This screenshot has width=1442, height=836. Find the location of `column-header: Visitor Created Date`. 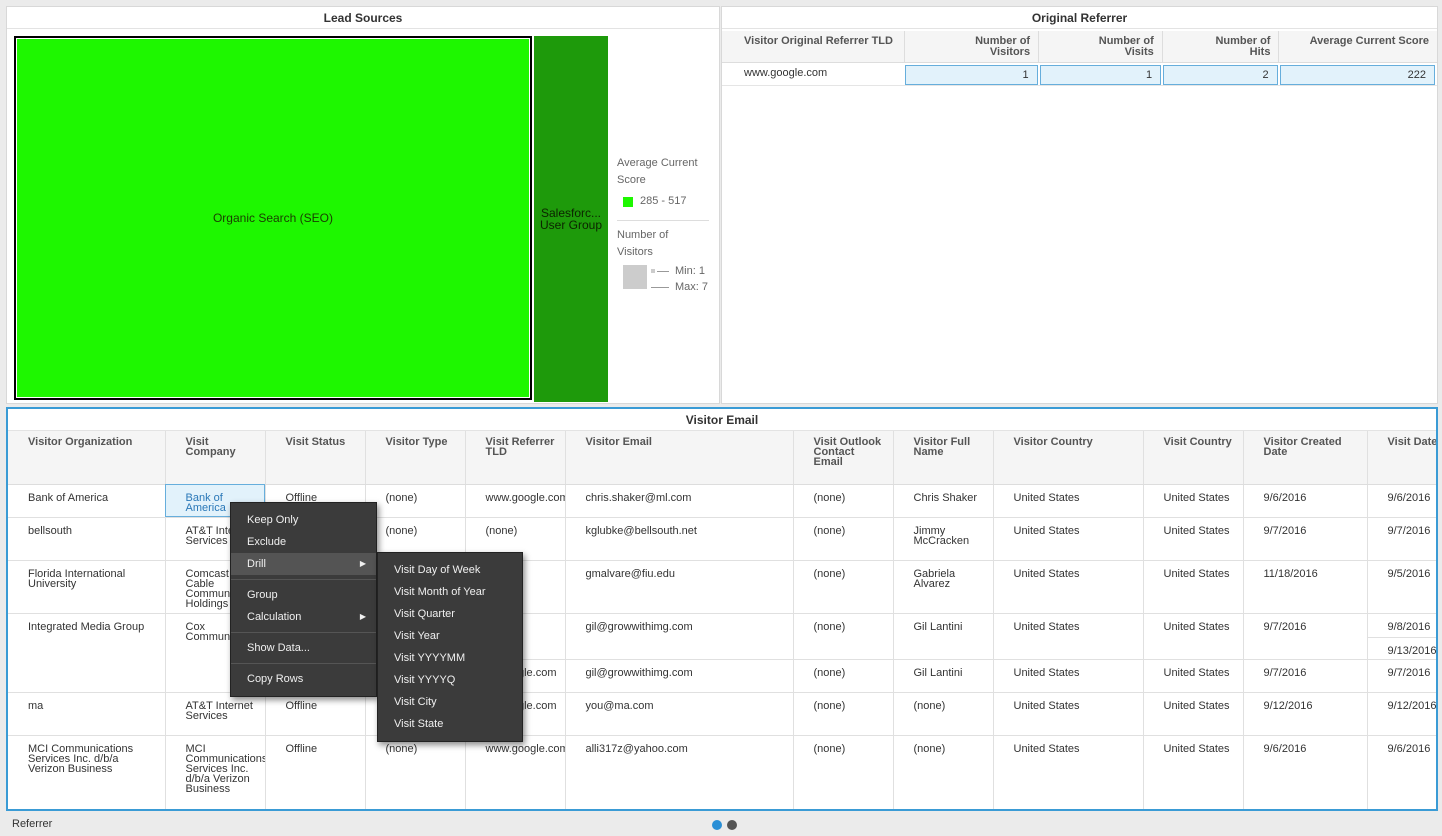

column-header: Visitor Created Date is located at coordinates (1305, 458).